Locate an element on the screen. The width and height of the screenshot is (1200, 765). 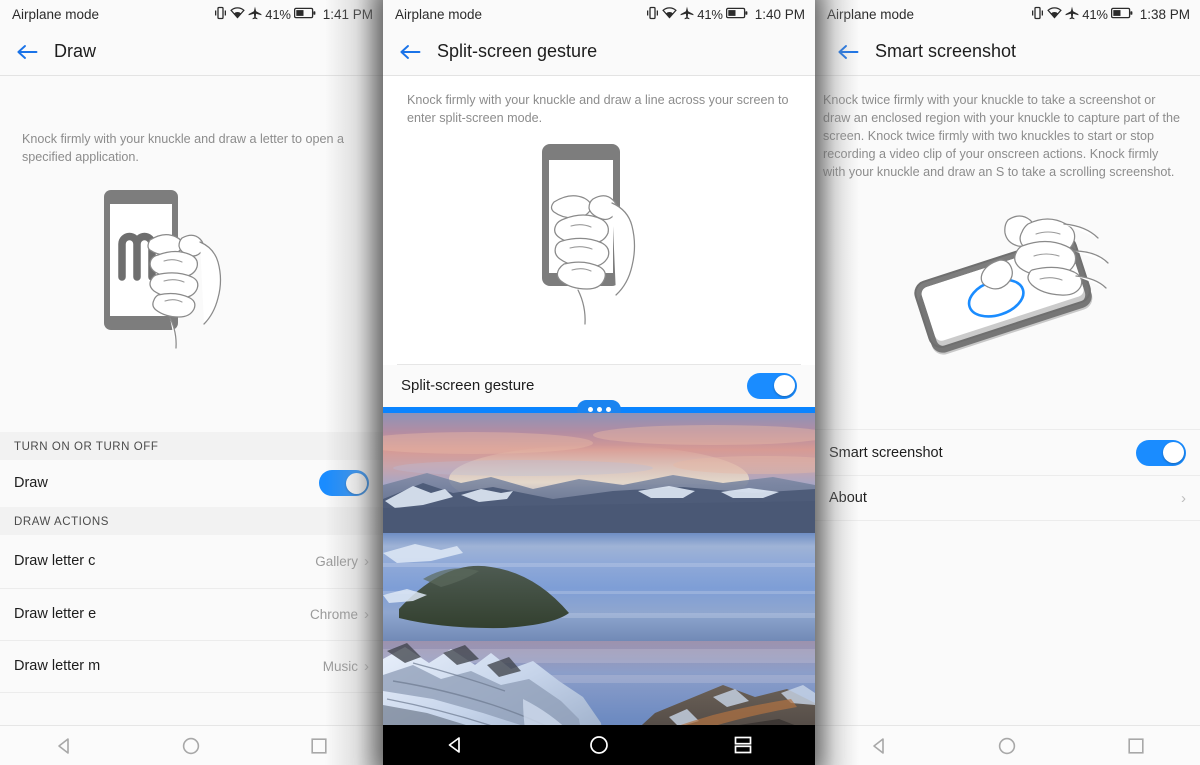
status-bar-icons: 41% 1:41 PM is located at coordinates (293, 14).